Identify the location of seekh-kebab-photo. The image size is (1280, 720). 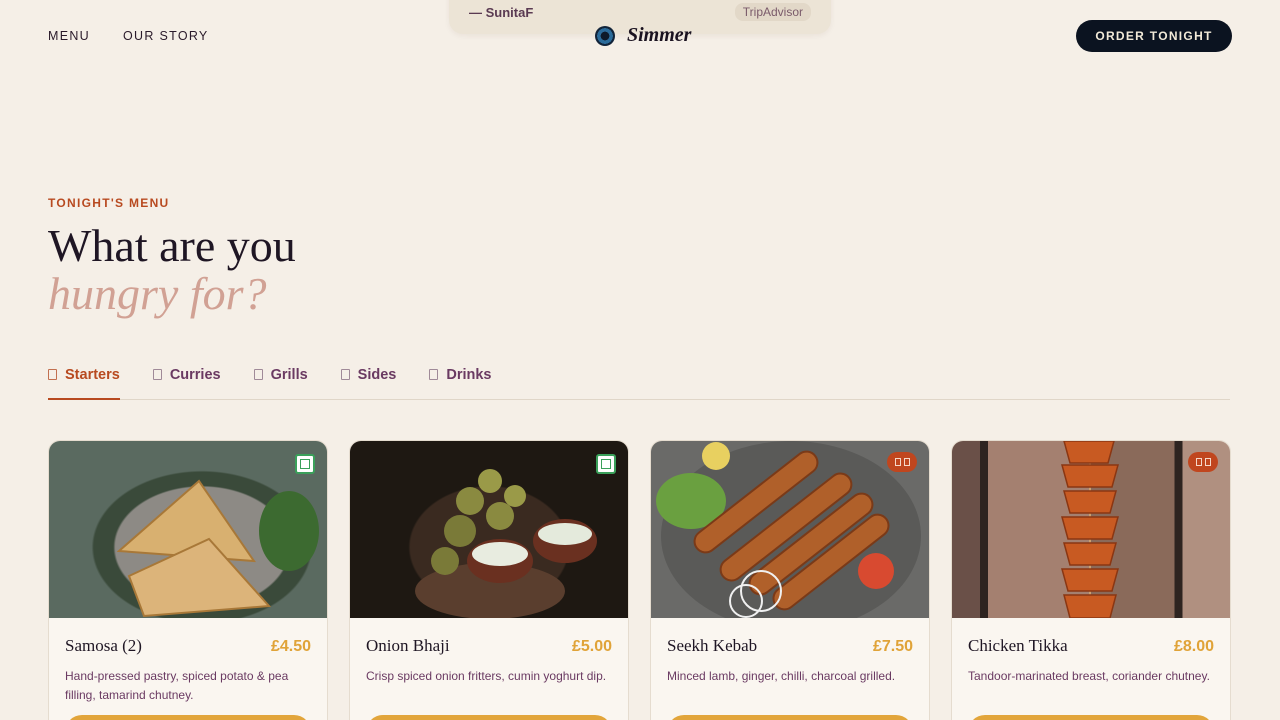
(790, 529).